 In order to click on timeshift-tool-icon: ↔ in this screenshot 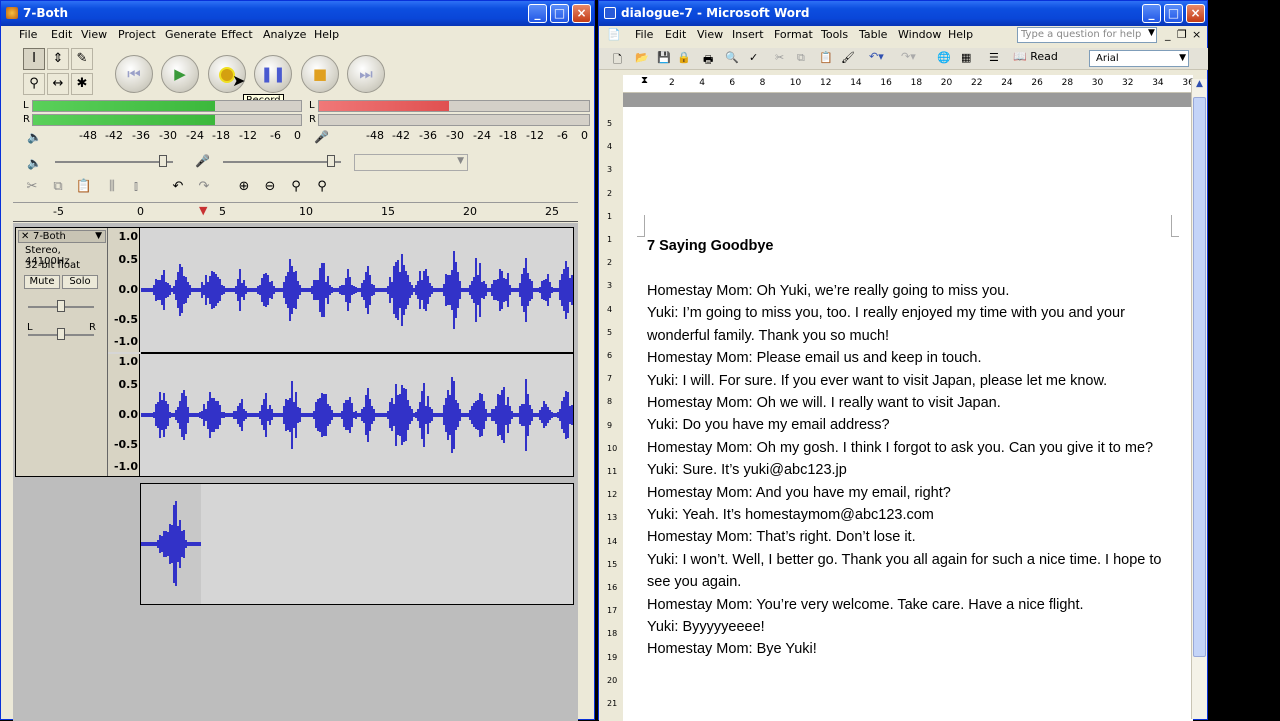, I will do `click(58, 84)`.